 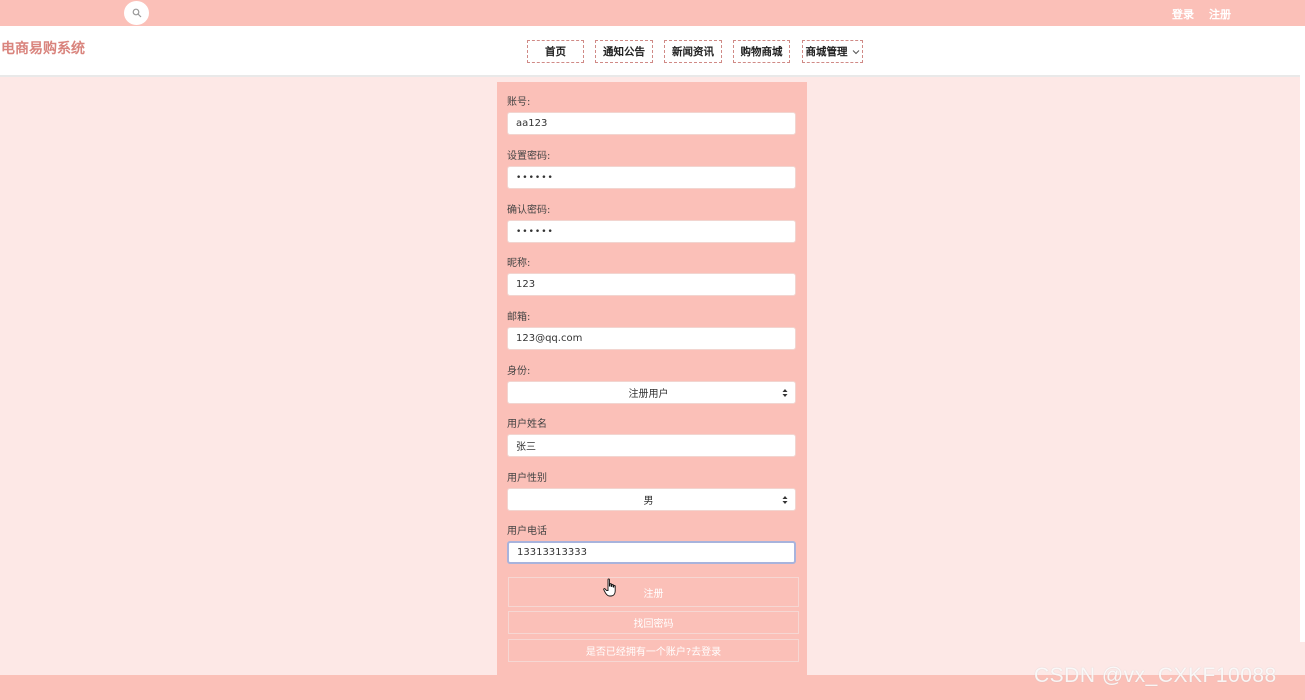 I want to click on login-link: 登录, so click(x=1183, y=14).